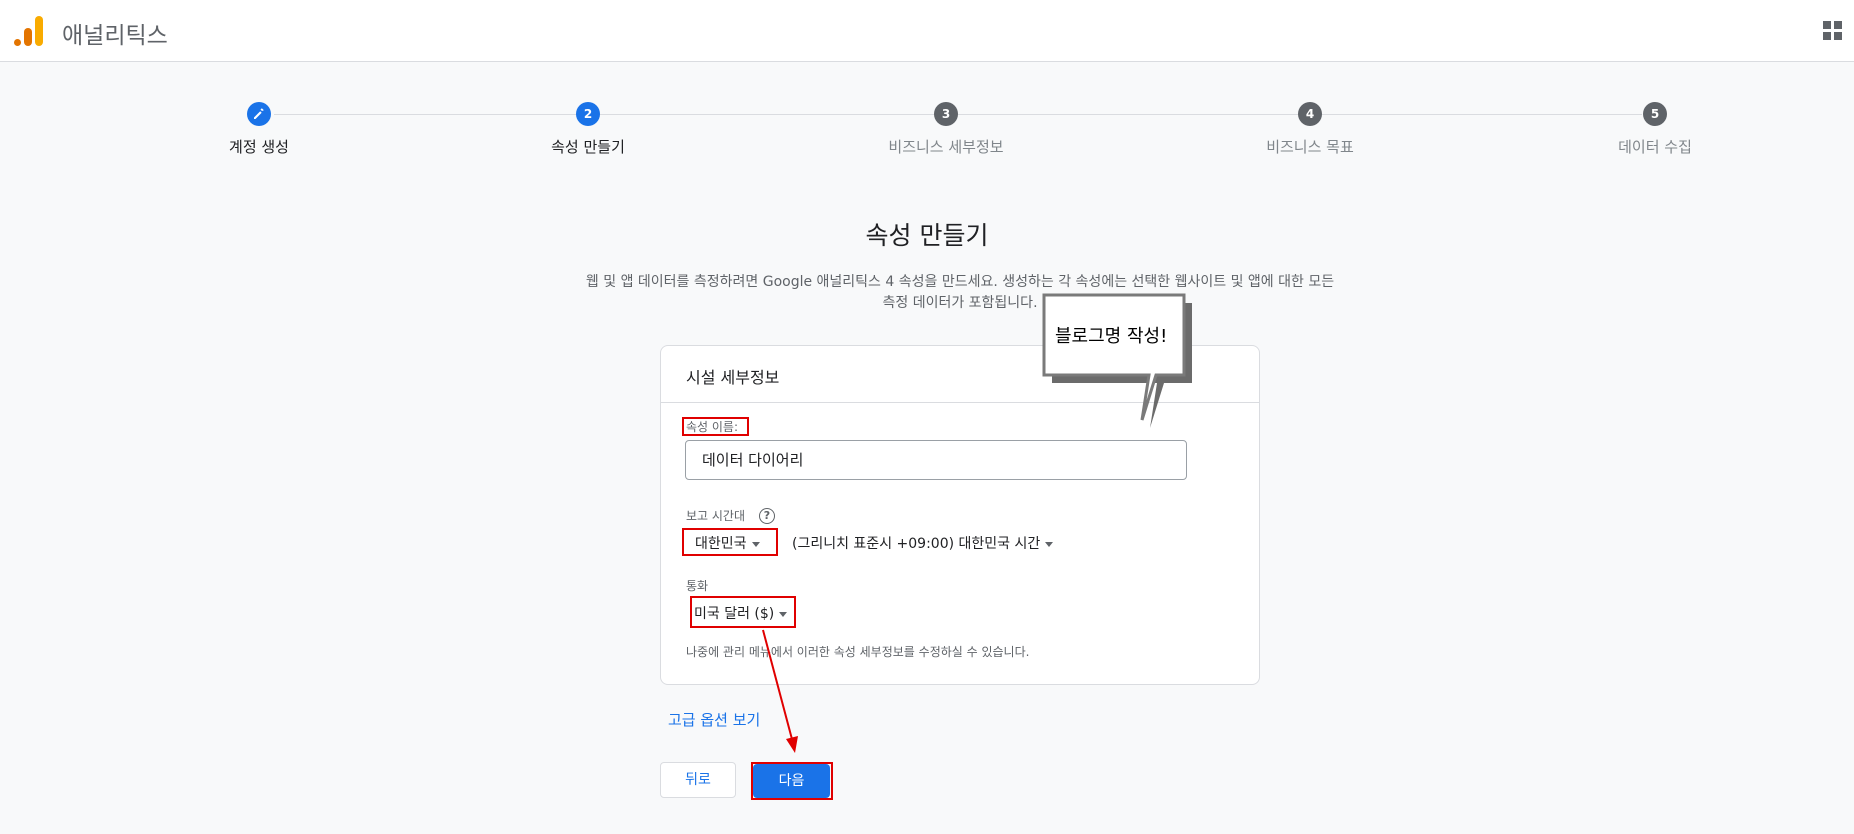 The height and width of the screenshot is (834, 1854). I want to click on step-business-goals: 4 비즈니스 목표, so click(1310, 129).